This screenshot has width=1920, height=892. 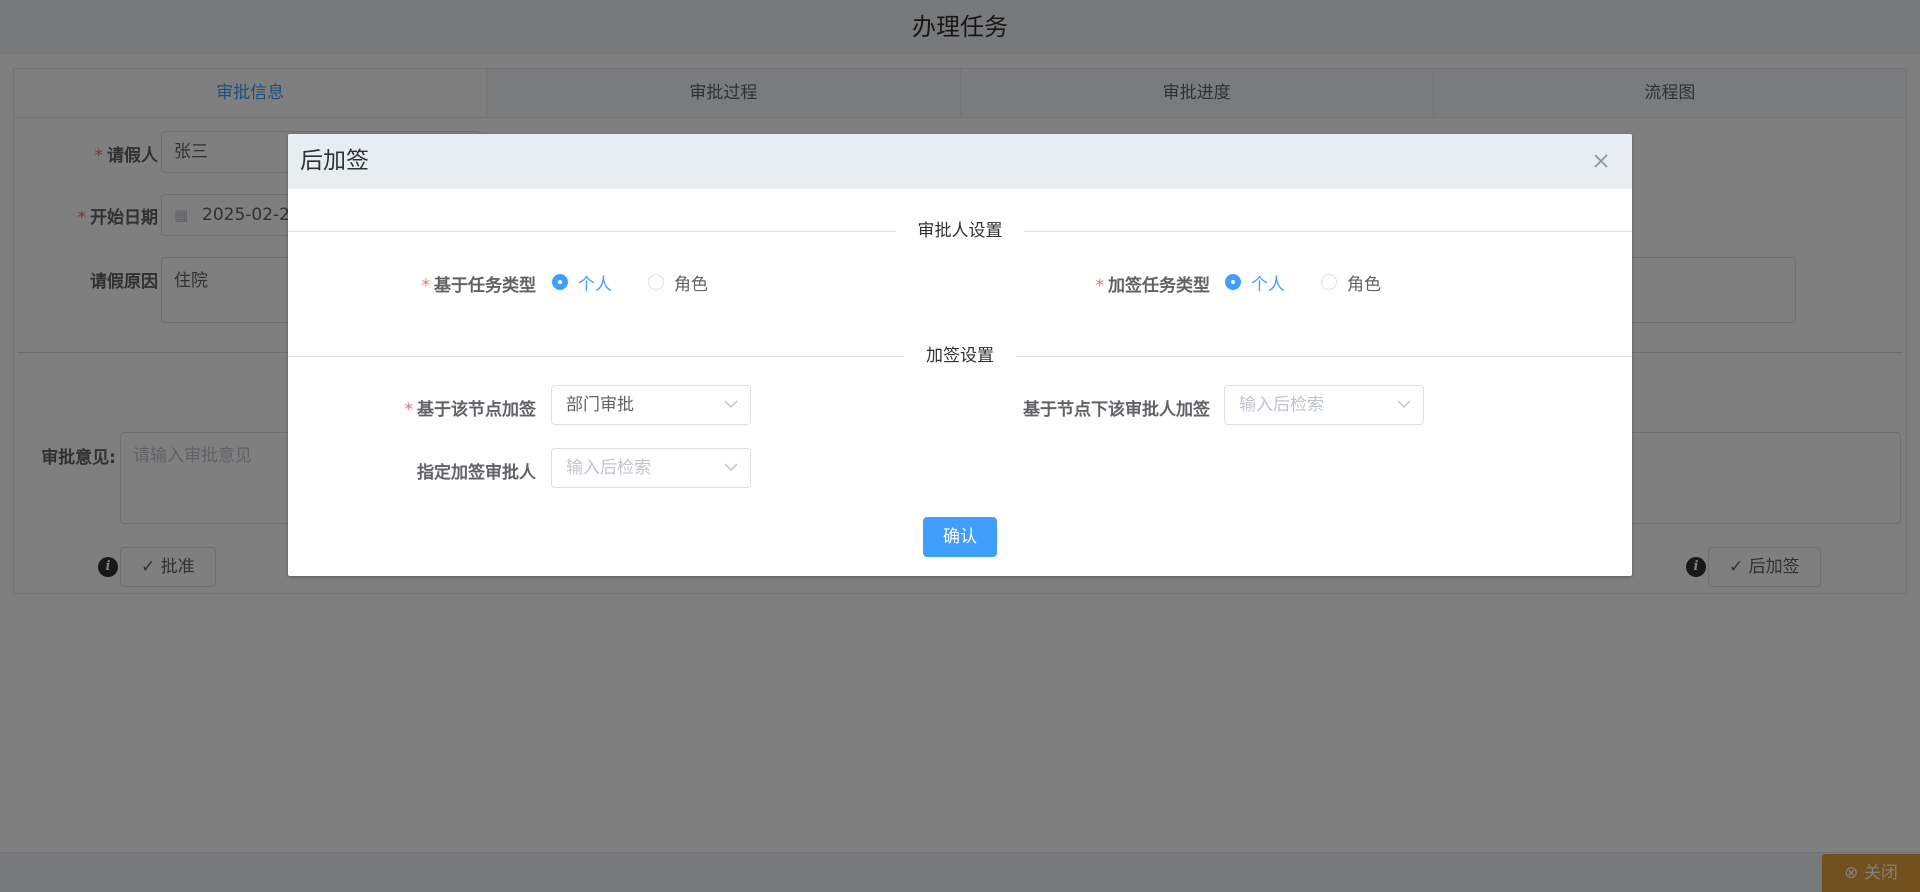 I want to click on based-node-value: 部门审批, so click(x=600, y=405).